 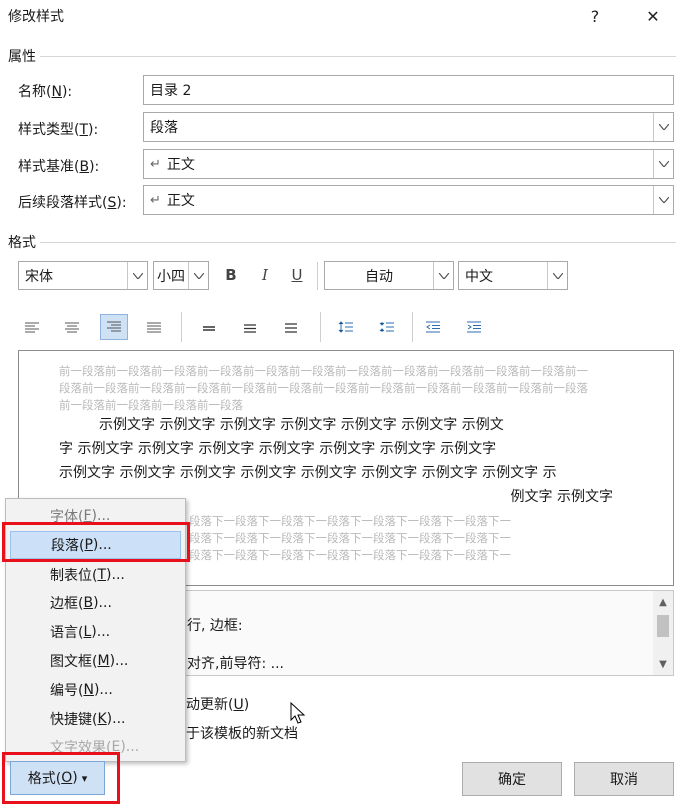 What do you see at coordinates (408, 127) in the screenshot?
I see `style-type-select: 段落` at bounding box center [408, 127].